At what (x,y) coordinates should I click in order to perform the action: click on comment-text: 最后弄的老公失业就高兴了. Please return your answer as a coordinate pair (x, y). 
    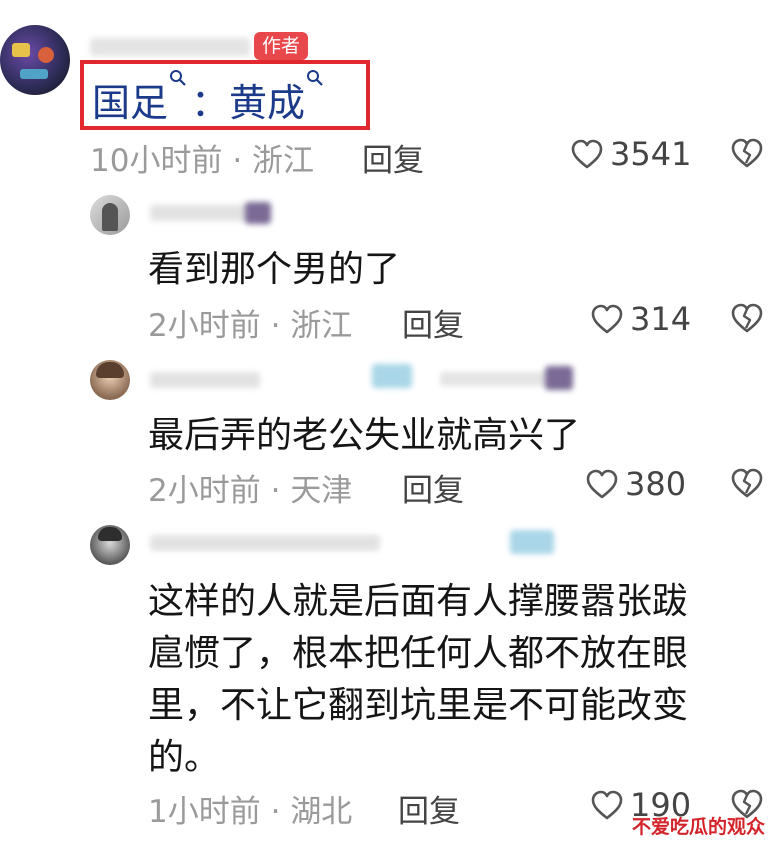
    Looking at the image, I should click on (364, 435).